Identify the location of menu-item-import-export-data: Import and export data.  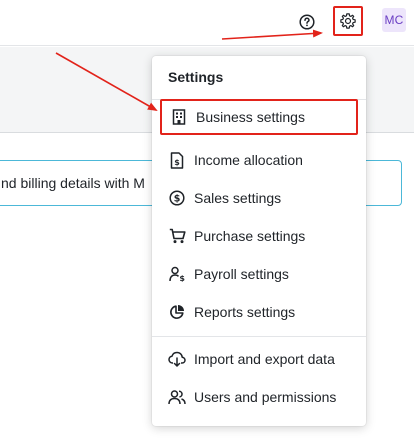
(259, 359).